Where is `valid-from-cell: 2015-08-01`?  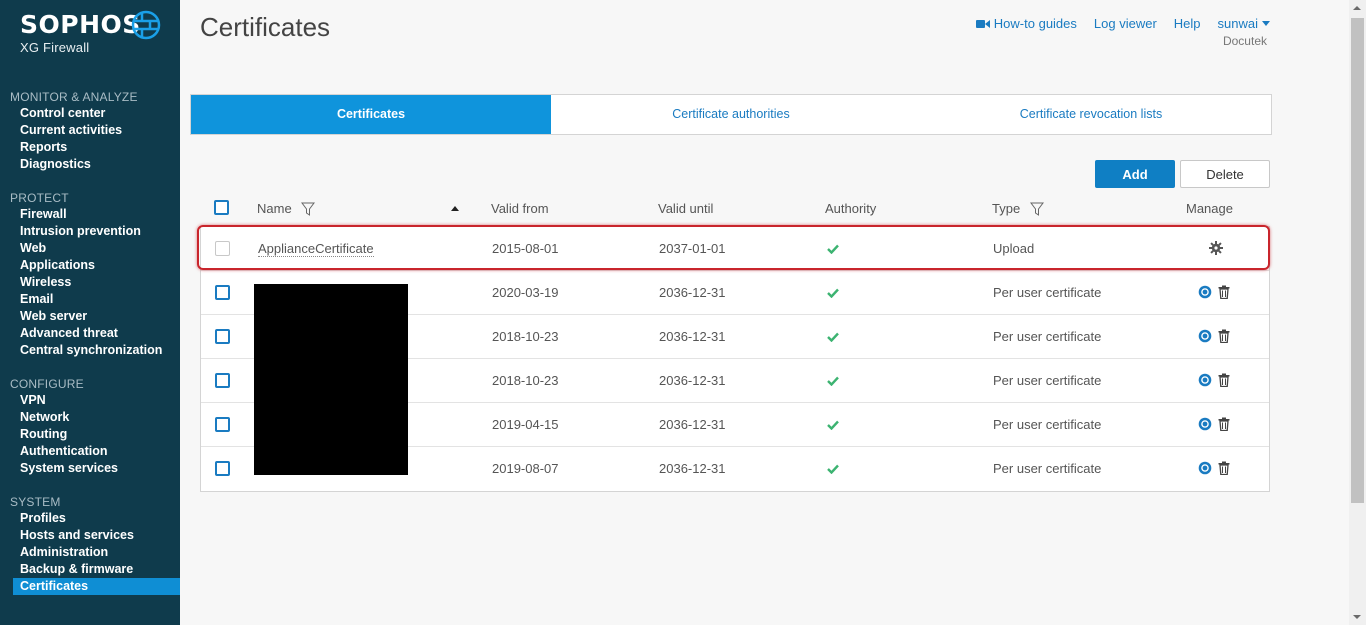 valid-from-cell: 2015-08-01 is located at coordinates (525, 248).